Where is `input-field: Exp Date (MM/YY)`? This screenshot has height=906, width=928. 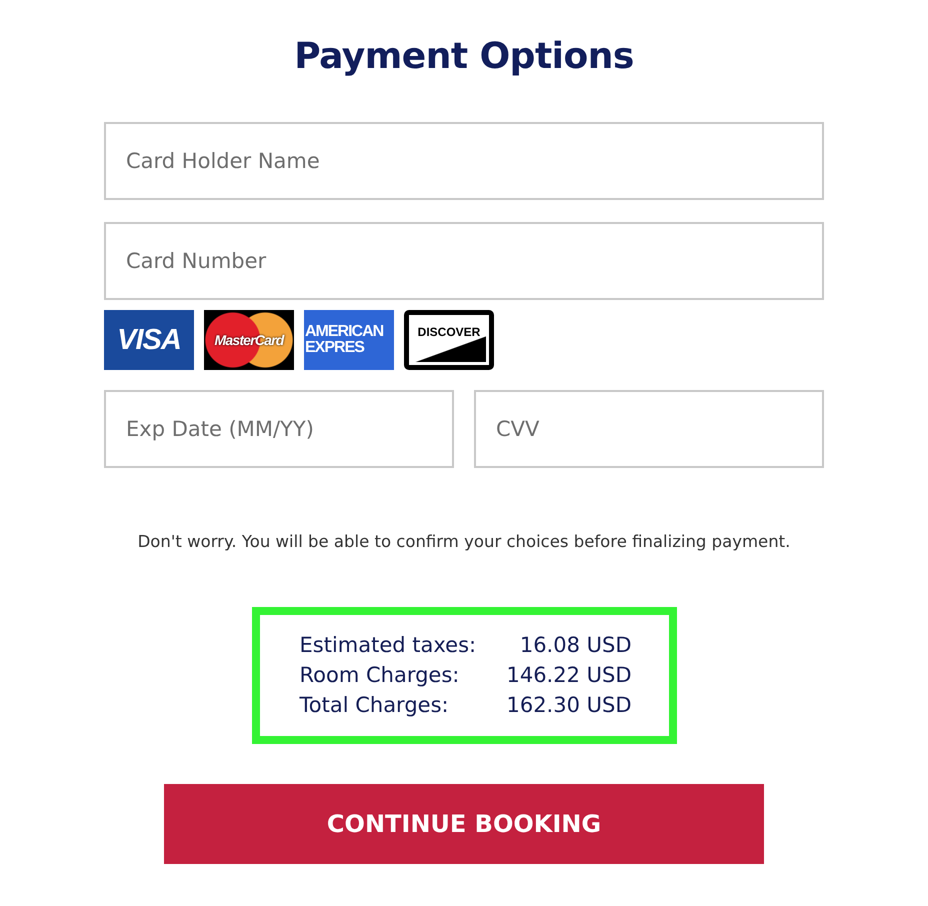 input-field: Exp Date (MM/YY) is located at coordinates (279, 429).